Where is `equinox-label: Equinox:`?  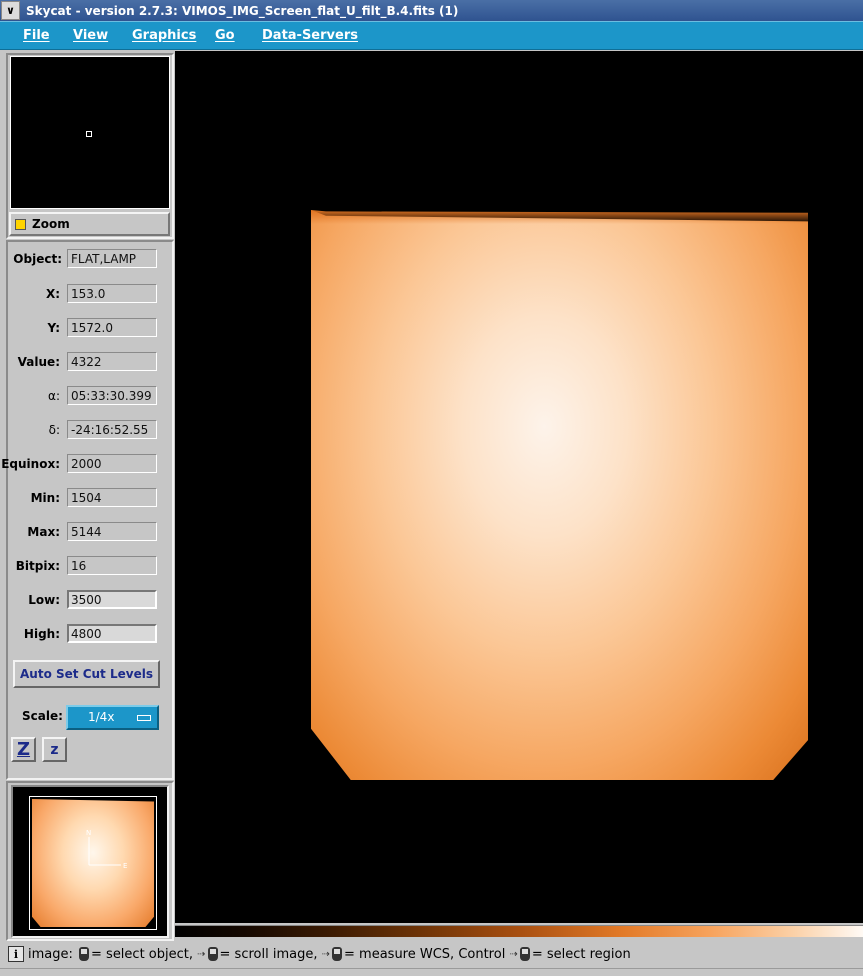
equinox-label: Equinox: is located at coordinates (30, 464).